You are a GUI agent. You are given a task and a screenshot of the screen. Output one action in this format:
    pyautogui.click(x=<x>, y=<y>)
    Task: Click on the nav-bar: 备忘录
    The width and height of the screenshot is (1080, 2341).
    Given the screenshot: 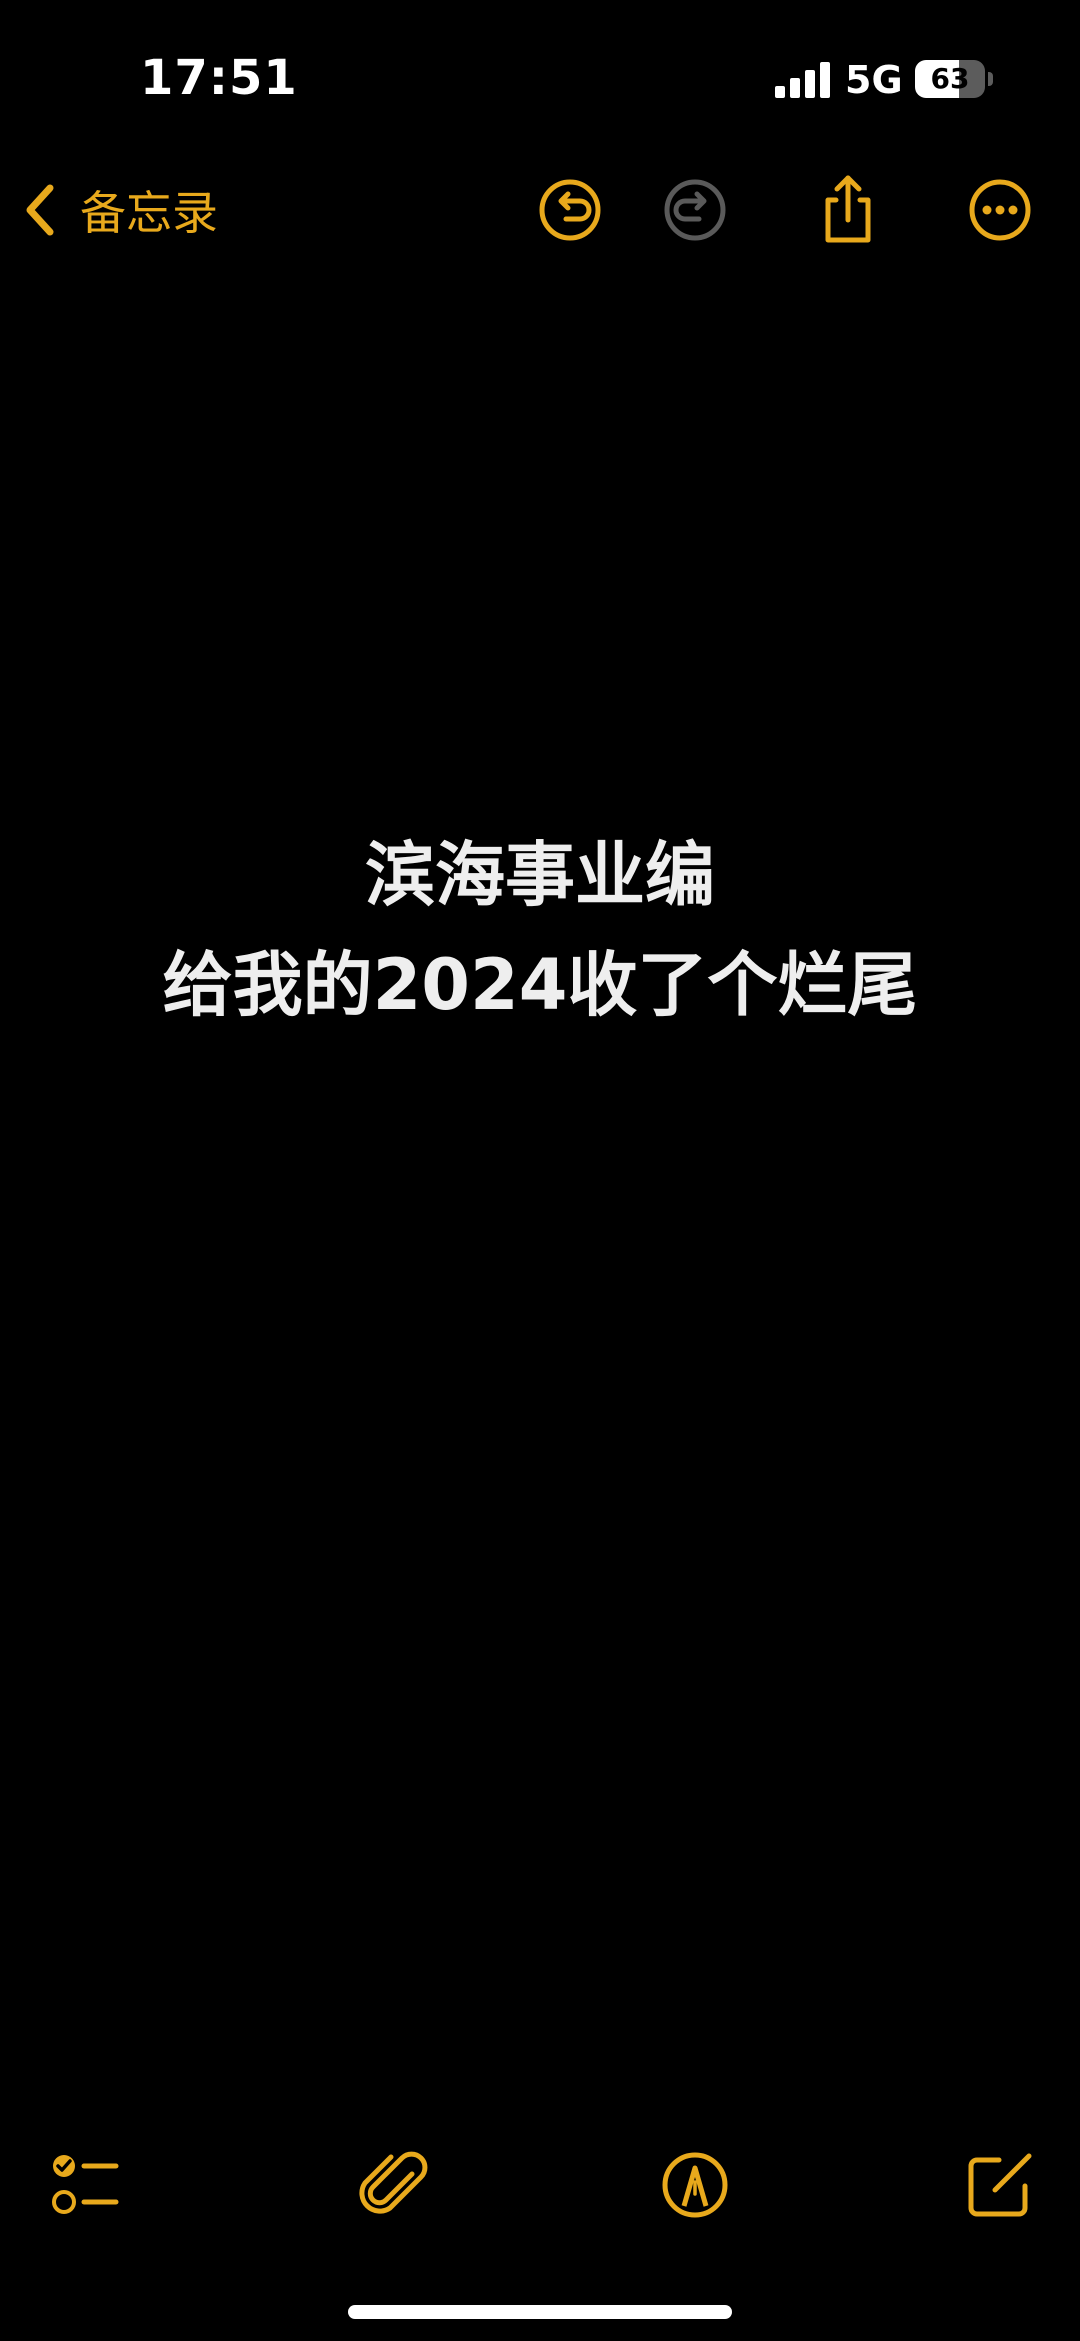 What is the action you would take?
    pyautogui.click(x=540, y=210)
    